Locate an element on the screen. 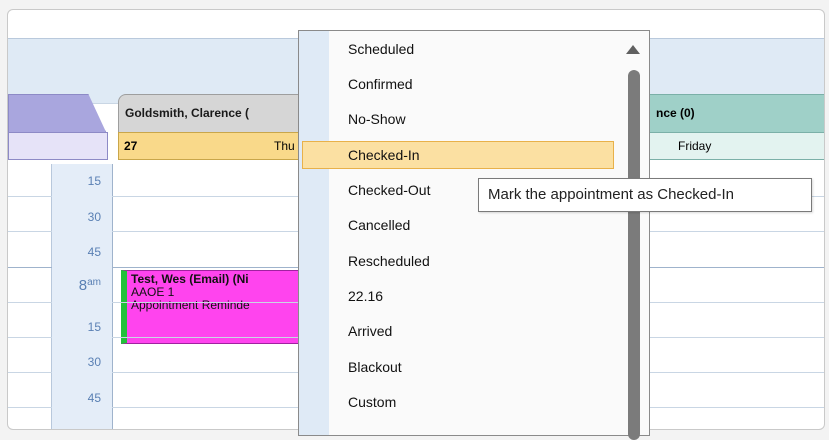  status-menu-item-22-16: 22.16 is located at coordinates (458, 296).